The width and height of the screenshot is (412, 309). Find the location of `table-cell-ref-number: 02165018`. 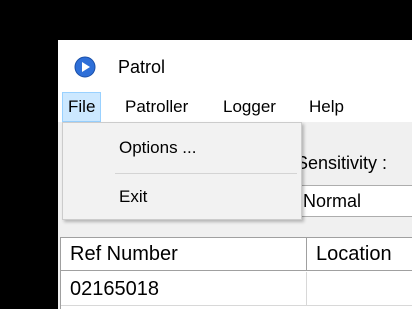

table-cell-ref-number: 02165018 is located at coordinates (184, 289).